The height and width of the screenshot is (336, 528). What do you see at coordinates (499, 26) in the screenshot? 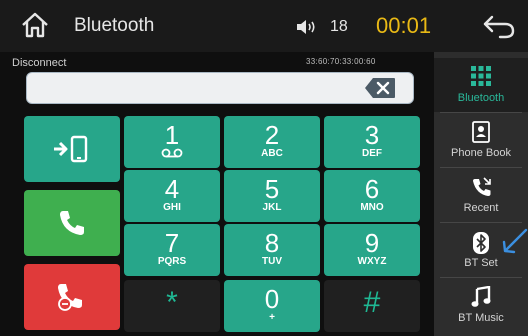
I see `back-icon` at bounding box center [499, 26].